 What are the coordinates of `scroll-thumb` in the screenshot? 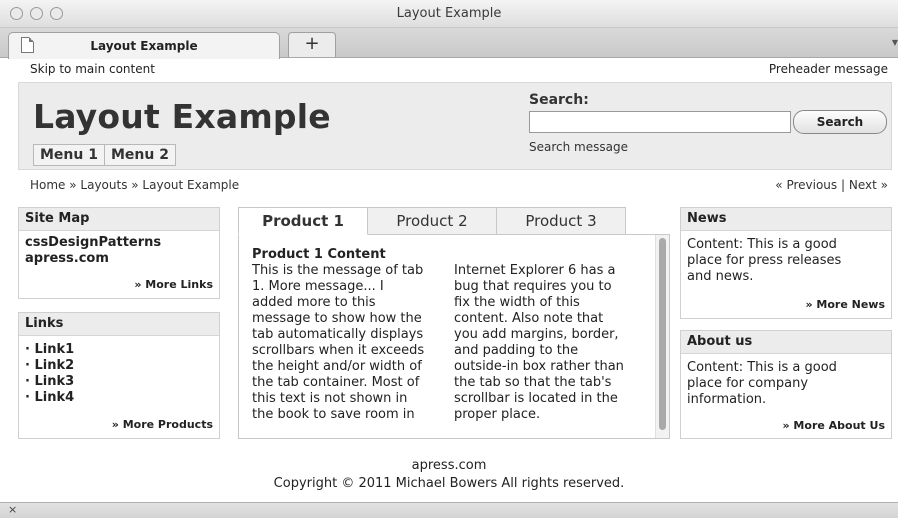 It's located at (662, 334).